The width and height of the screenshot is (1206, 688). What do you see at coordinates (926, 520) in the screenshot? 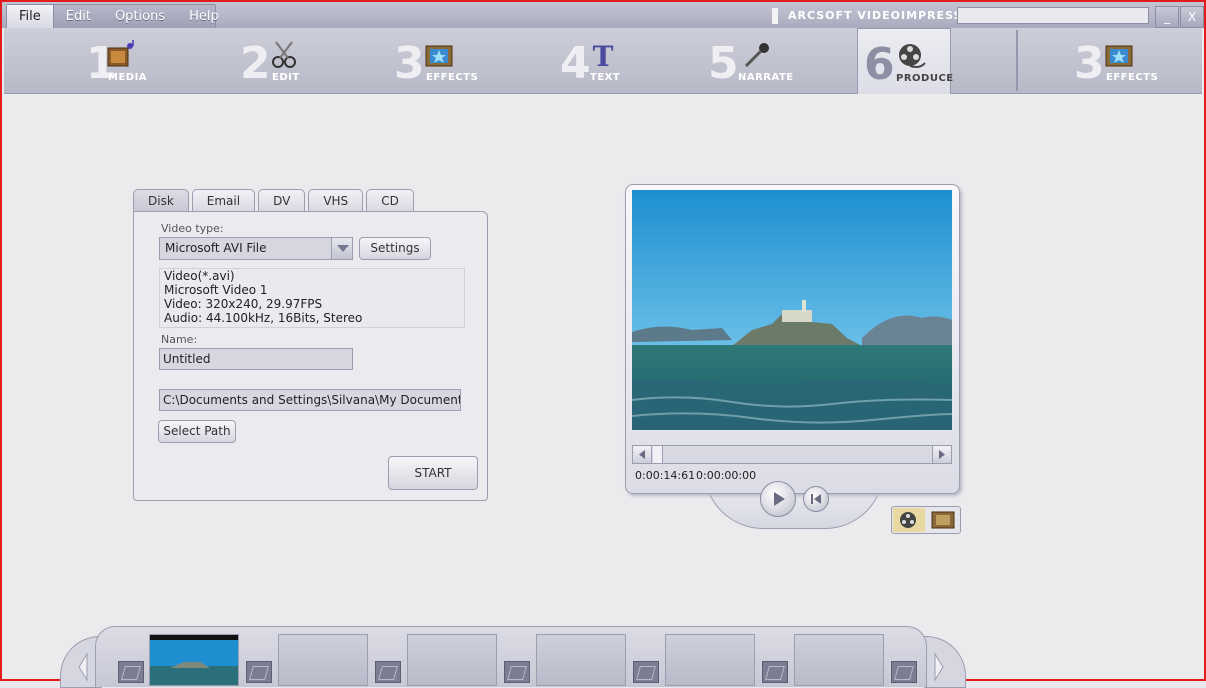
I see `view-mode-toggle` at bounding box center [926, 520].